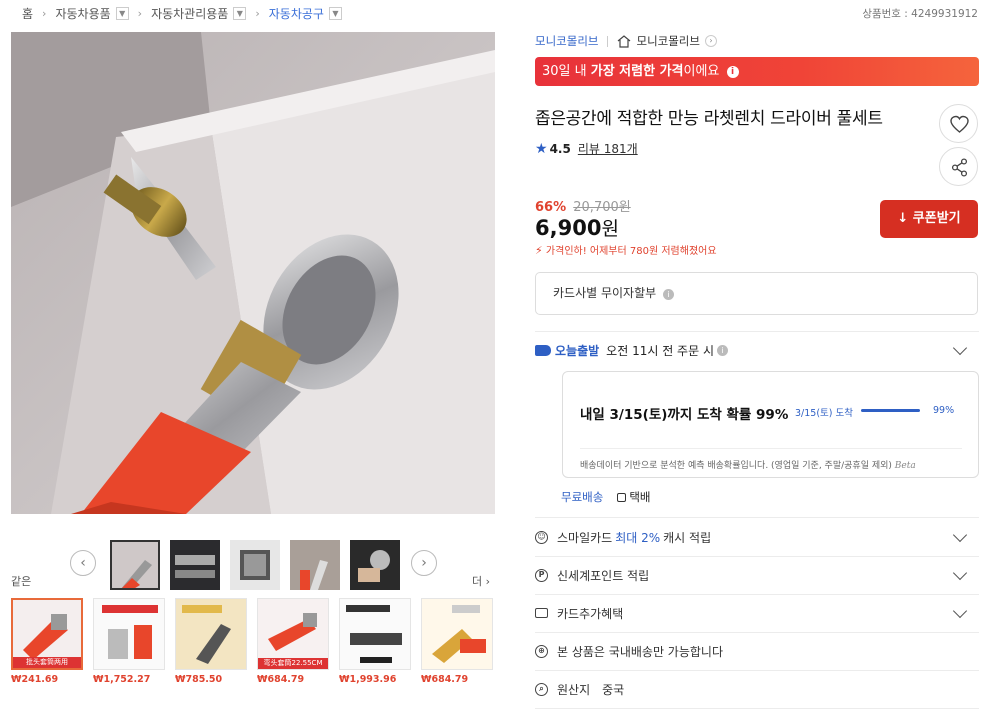  I want to click on similar-product-6: ₩684.79, so click(457, 641).